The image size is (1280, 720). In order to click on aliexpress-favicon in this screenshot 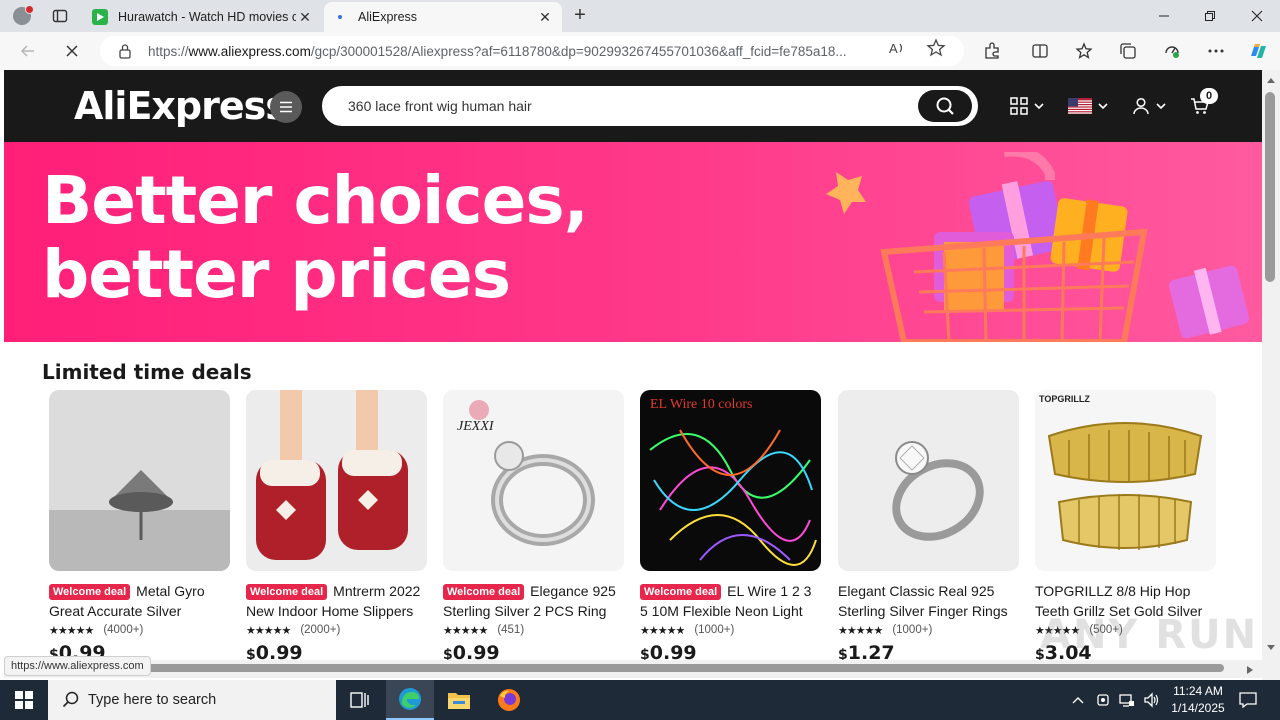, I will do `click(340, 17)`.